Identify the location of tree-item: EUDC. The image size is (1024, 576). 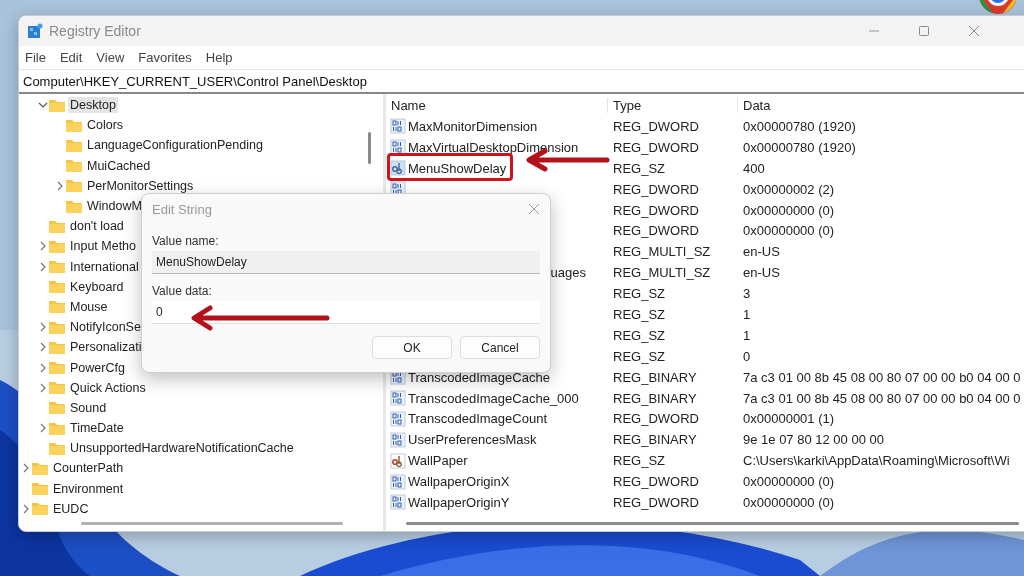
(71, 508).